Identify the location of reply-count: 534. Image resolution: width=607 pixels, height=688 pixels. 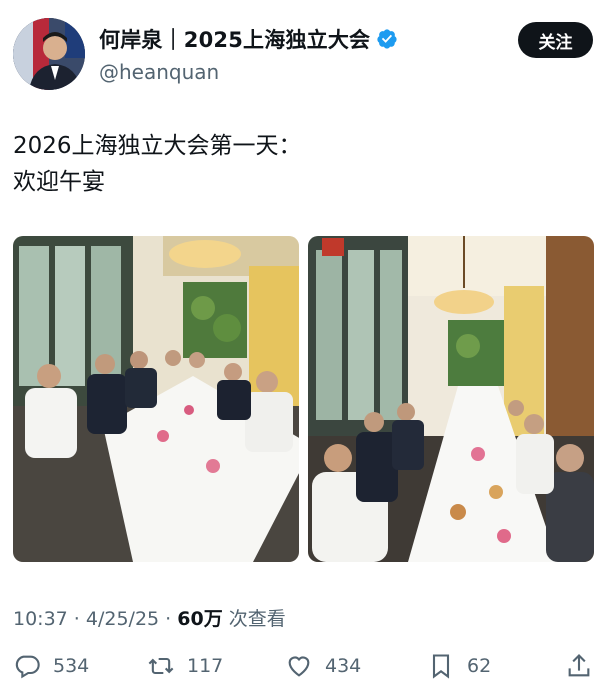
(71, 666).